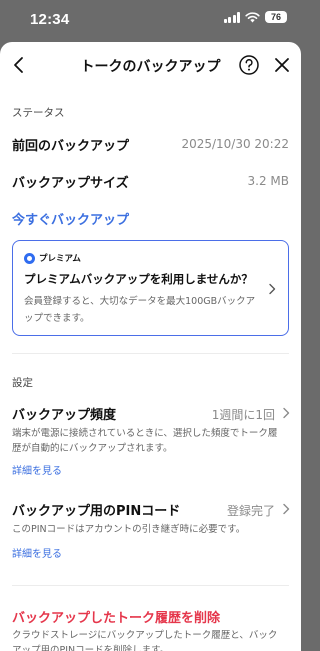  What do you see at coordinates (64, 413) in the screenshot?
I see `backup-frequency-label: バックアップ頻度` at bounding box center [64, 413].